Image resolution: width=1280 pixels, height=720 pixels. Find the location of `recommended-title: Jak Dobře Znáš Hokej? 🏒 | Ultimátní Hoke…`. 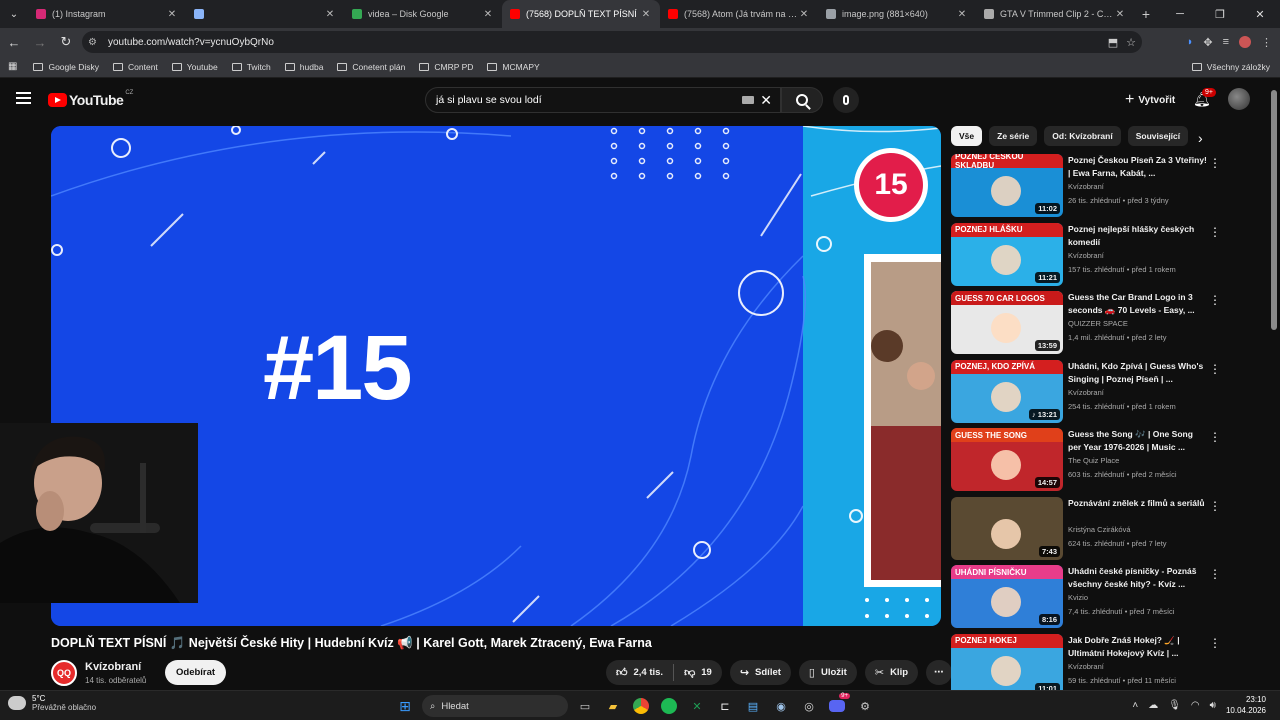

recommended-title: Jak Dobře Znáš Hokej? 🏒 | Ultimátní Hoke… is located at coordinates (1138, 647).